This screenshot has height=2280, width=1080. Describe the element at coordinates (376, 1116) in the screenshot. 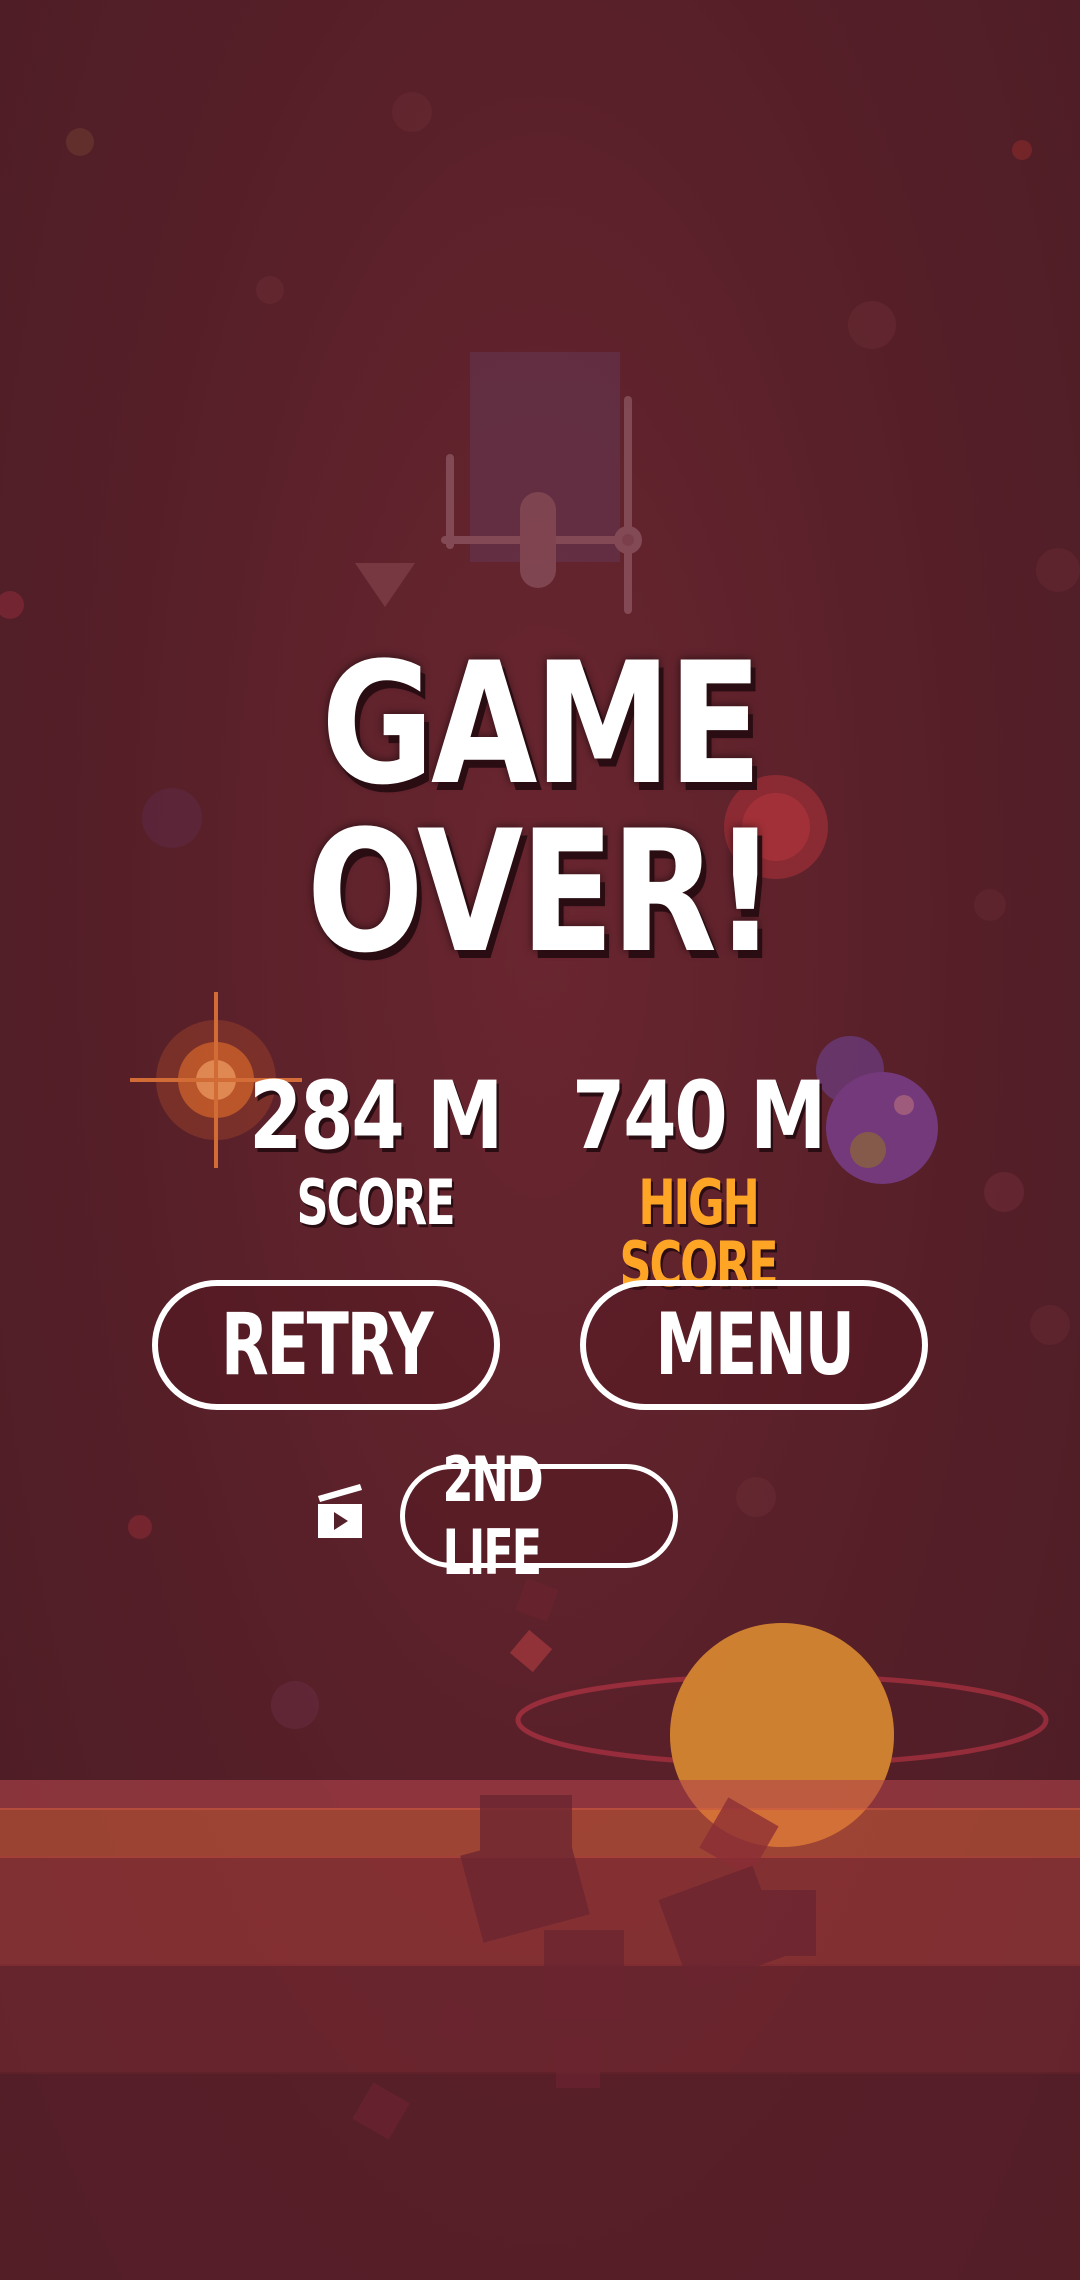

I see `score-value: 284 M` at that location.